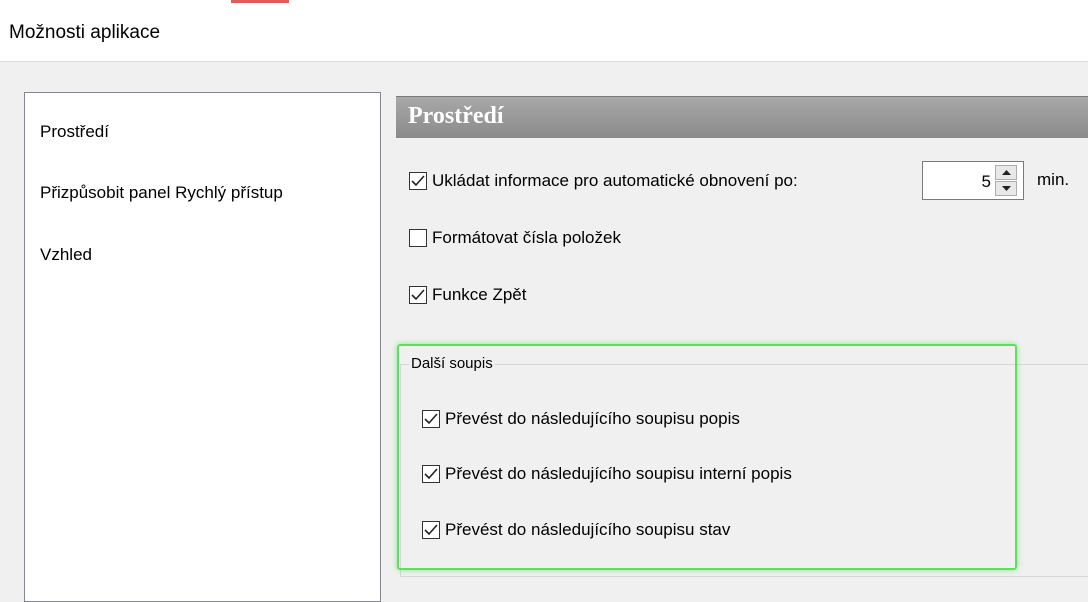 Image resolution: width=1088 pixels, height=602 pixels. I want to click on arrow-down-icon, so click(1006, 188).